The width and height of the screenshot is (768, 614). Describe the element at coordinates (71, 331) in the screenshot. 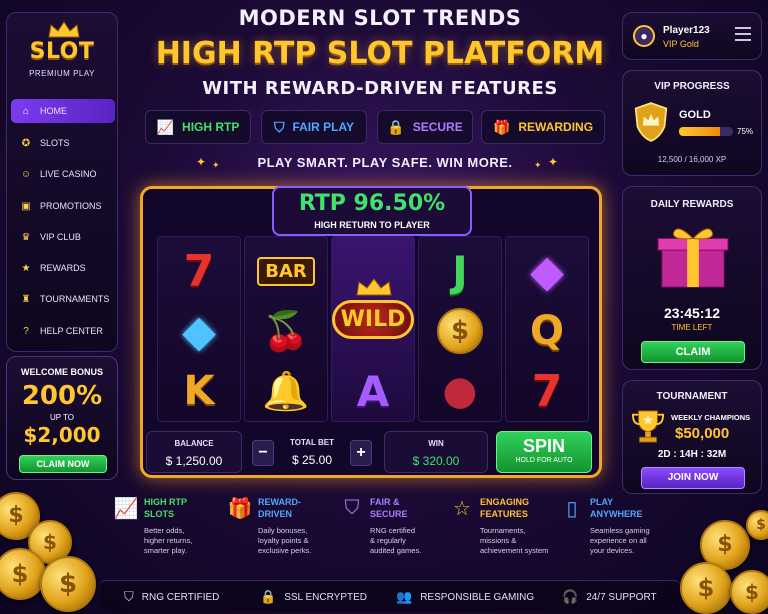

I see `sidebar-item-label: HELP CENTER` at that location.